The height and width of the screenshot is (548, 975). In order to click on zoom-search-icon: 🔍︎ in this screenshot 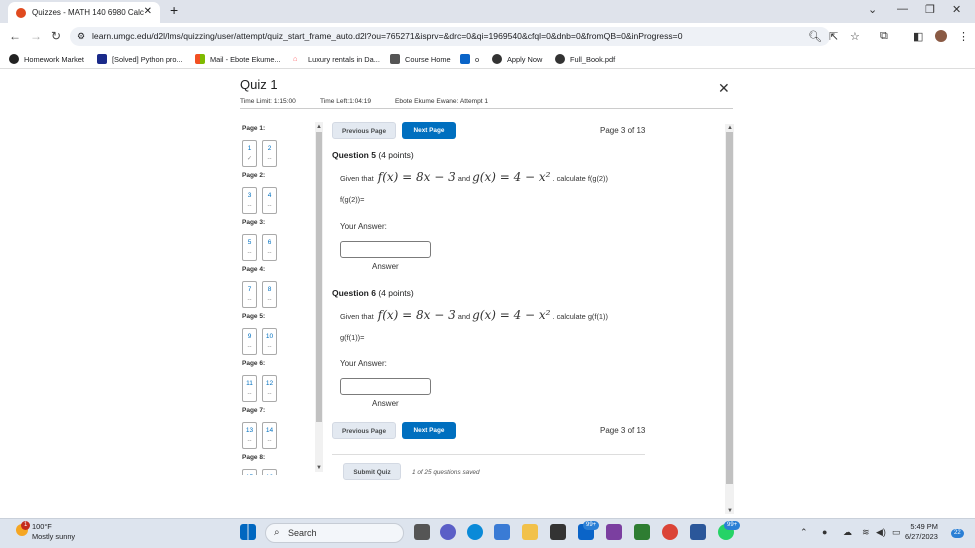, I will do `click(815, 36)`.